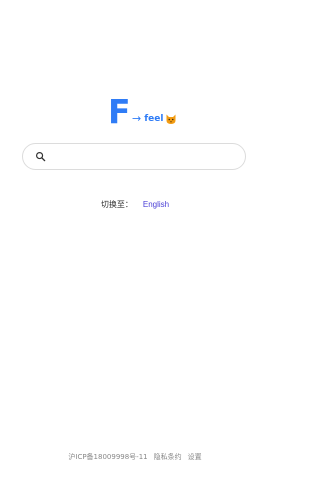  I want to click on search-bar, so click(134, 156).